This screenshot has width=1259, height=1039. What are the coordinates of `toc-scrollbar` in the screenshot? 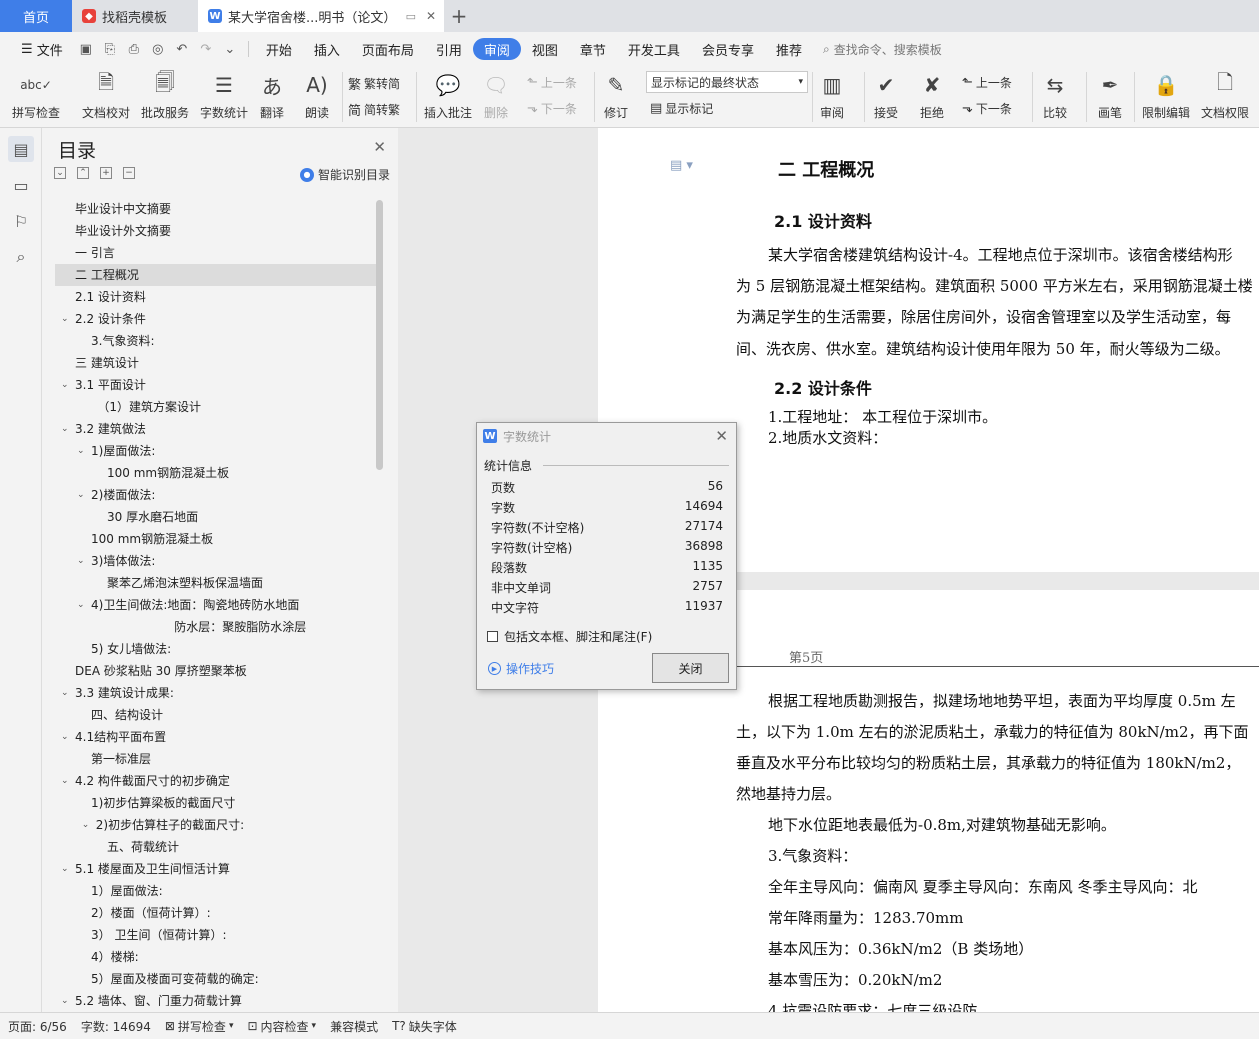 It's located at (379, 335).